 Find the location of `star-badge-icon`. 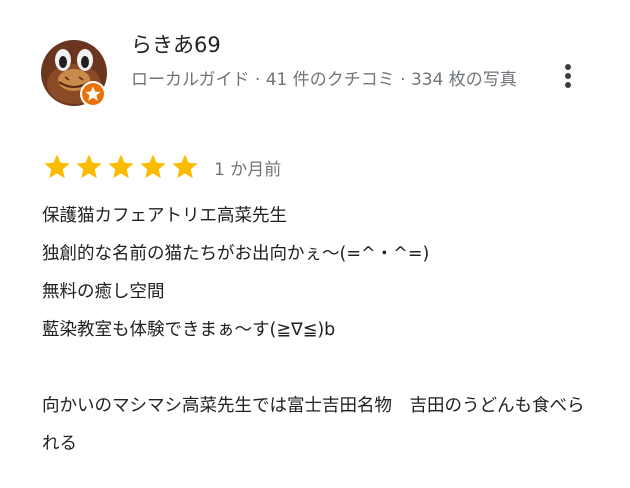

star-badge-icon is located at coordinates (93, 94).